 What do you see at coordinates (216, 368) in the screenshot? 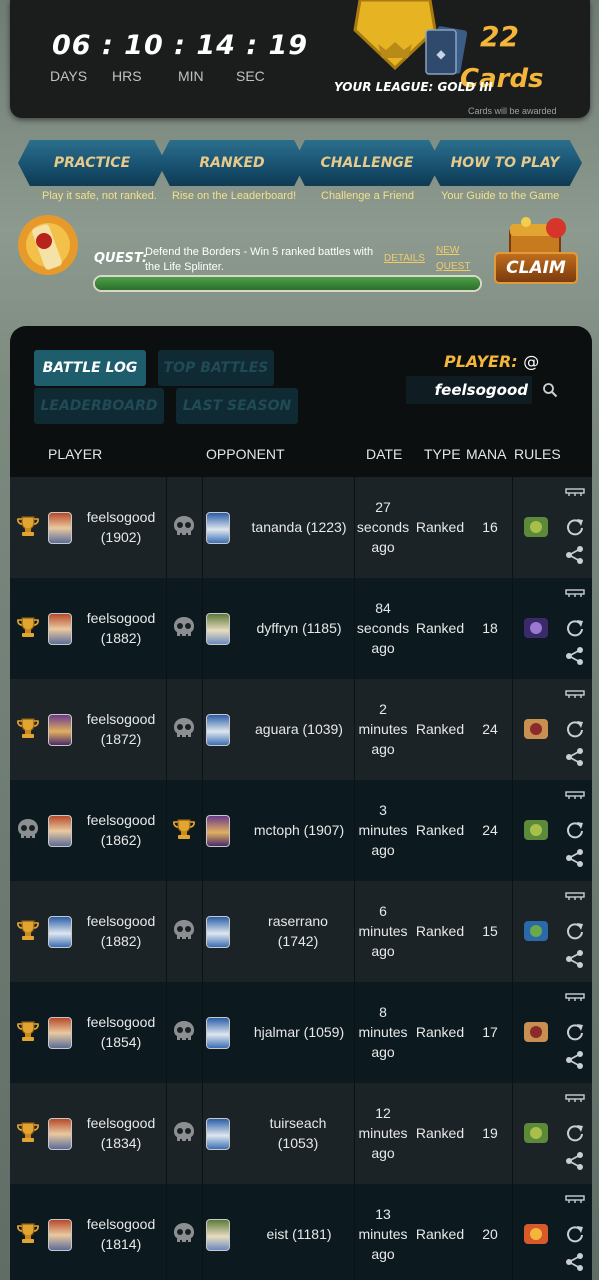
I see `tab-top-battles: TOP BATTLES` at bounding box center [216, 368].